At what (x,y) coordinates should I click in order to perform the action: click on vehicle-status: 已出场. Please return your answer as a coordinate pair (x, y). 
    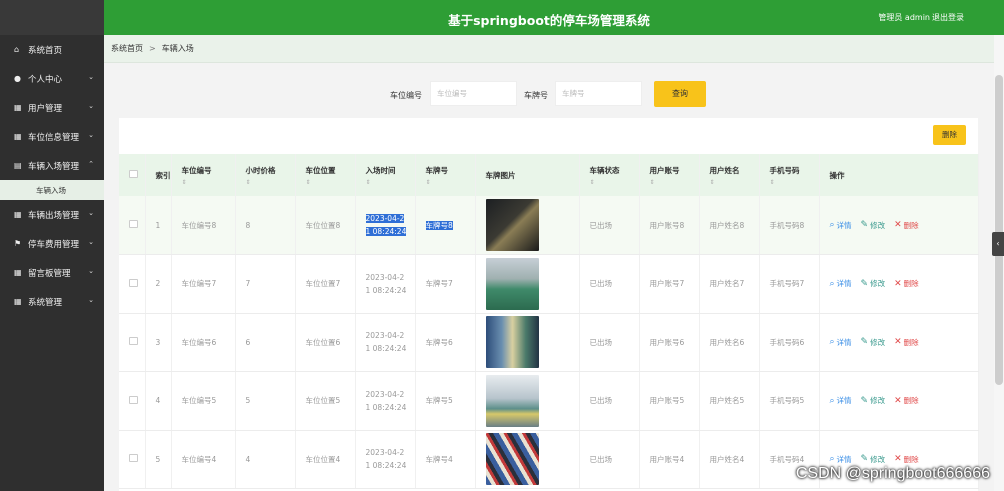
    Looking at the image, I should click on (601, 225).